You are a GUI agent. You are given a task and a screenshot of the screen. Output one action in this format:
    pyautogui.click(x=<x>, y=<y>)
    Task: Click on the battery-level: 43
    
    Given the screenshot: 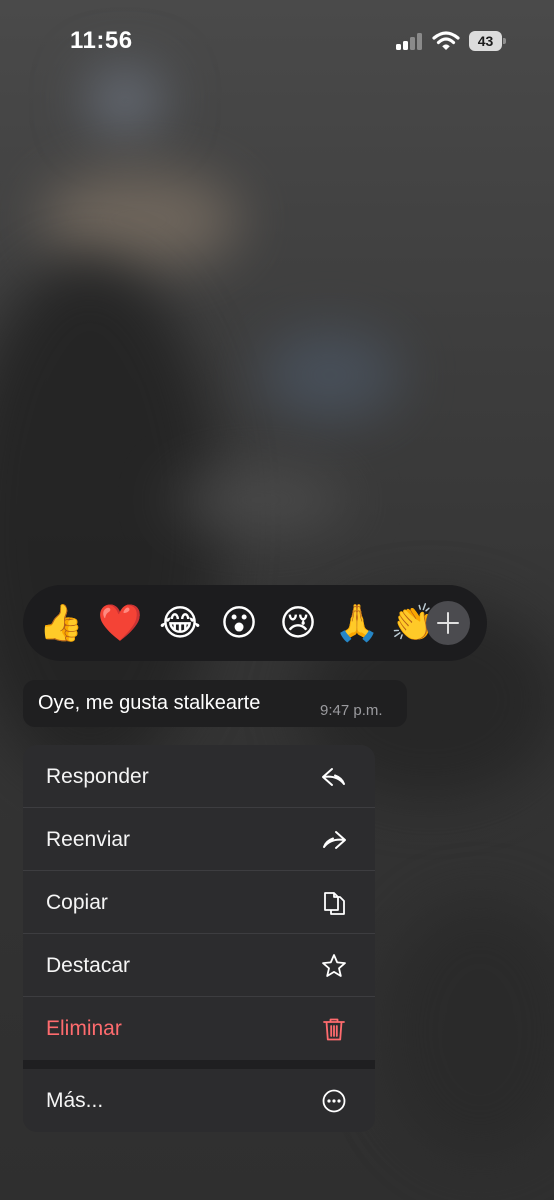 What is the action you would take?
    pyautogui.click(x=485, y=41)
    